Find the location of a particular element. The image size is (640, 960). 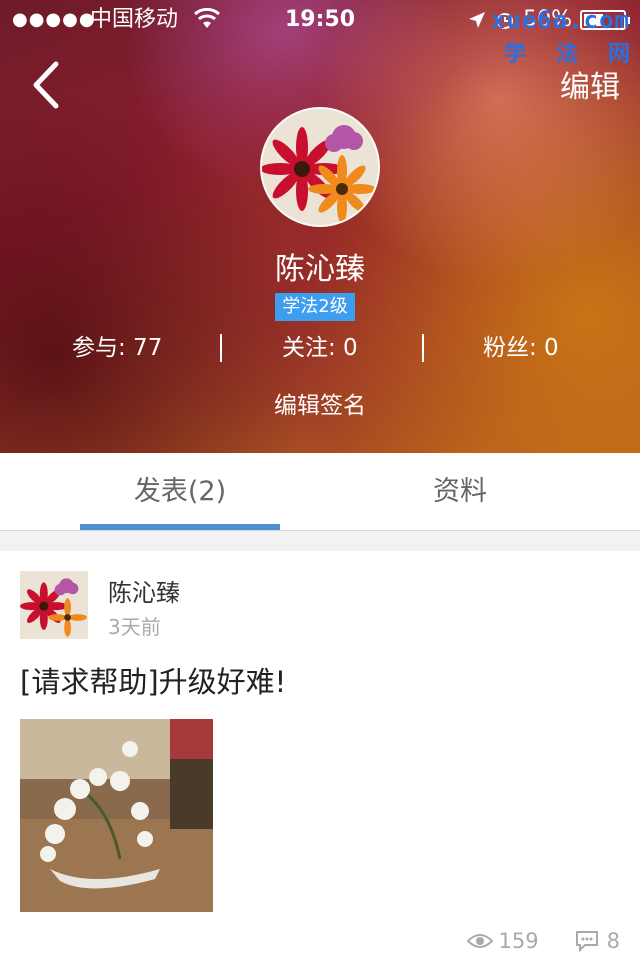

level-badge: 学法2级 is located at coordinates (315, 307).